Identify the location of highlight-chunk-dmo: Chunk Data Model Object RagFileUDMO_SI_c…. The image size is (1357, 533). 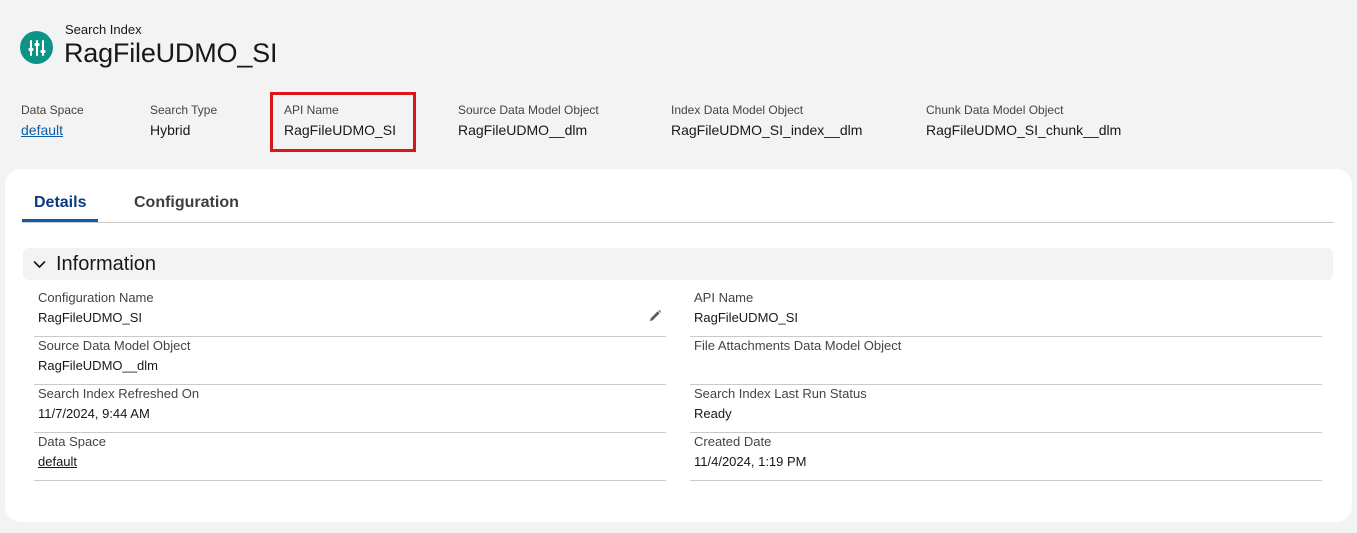
(1023, 120).